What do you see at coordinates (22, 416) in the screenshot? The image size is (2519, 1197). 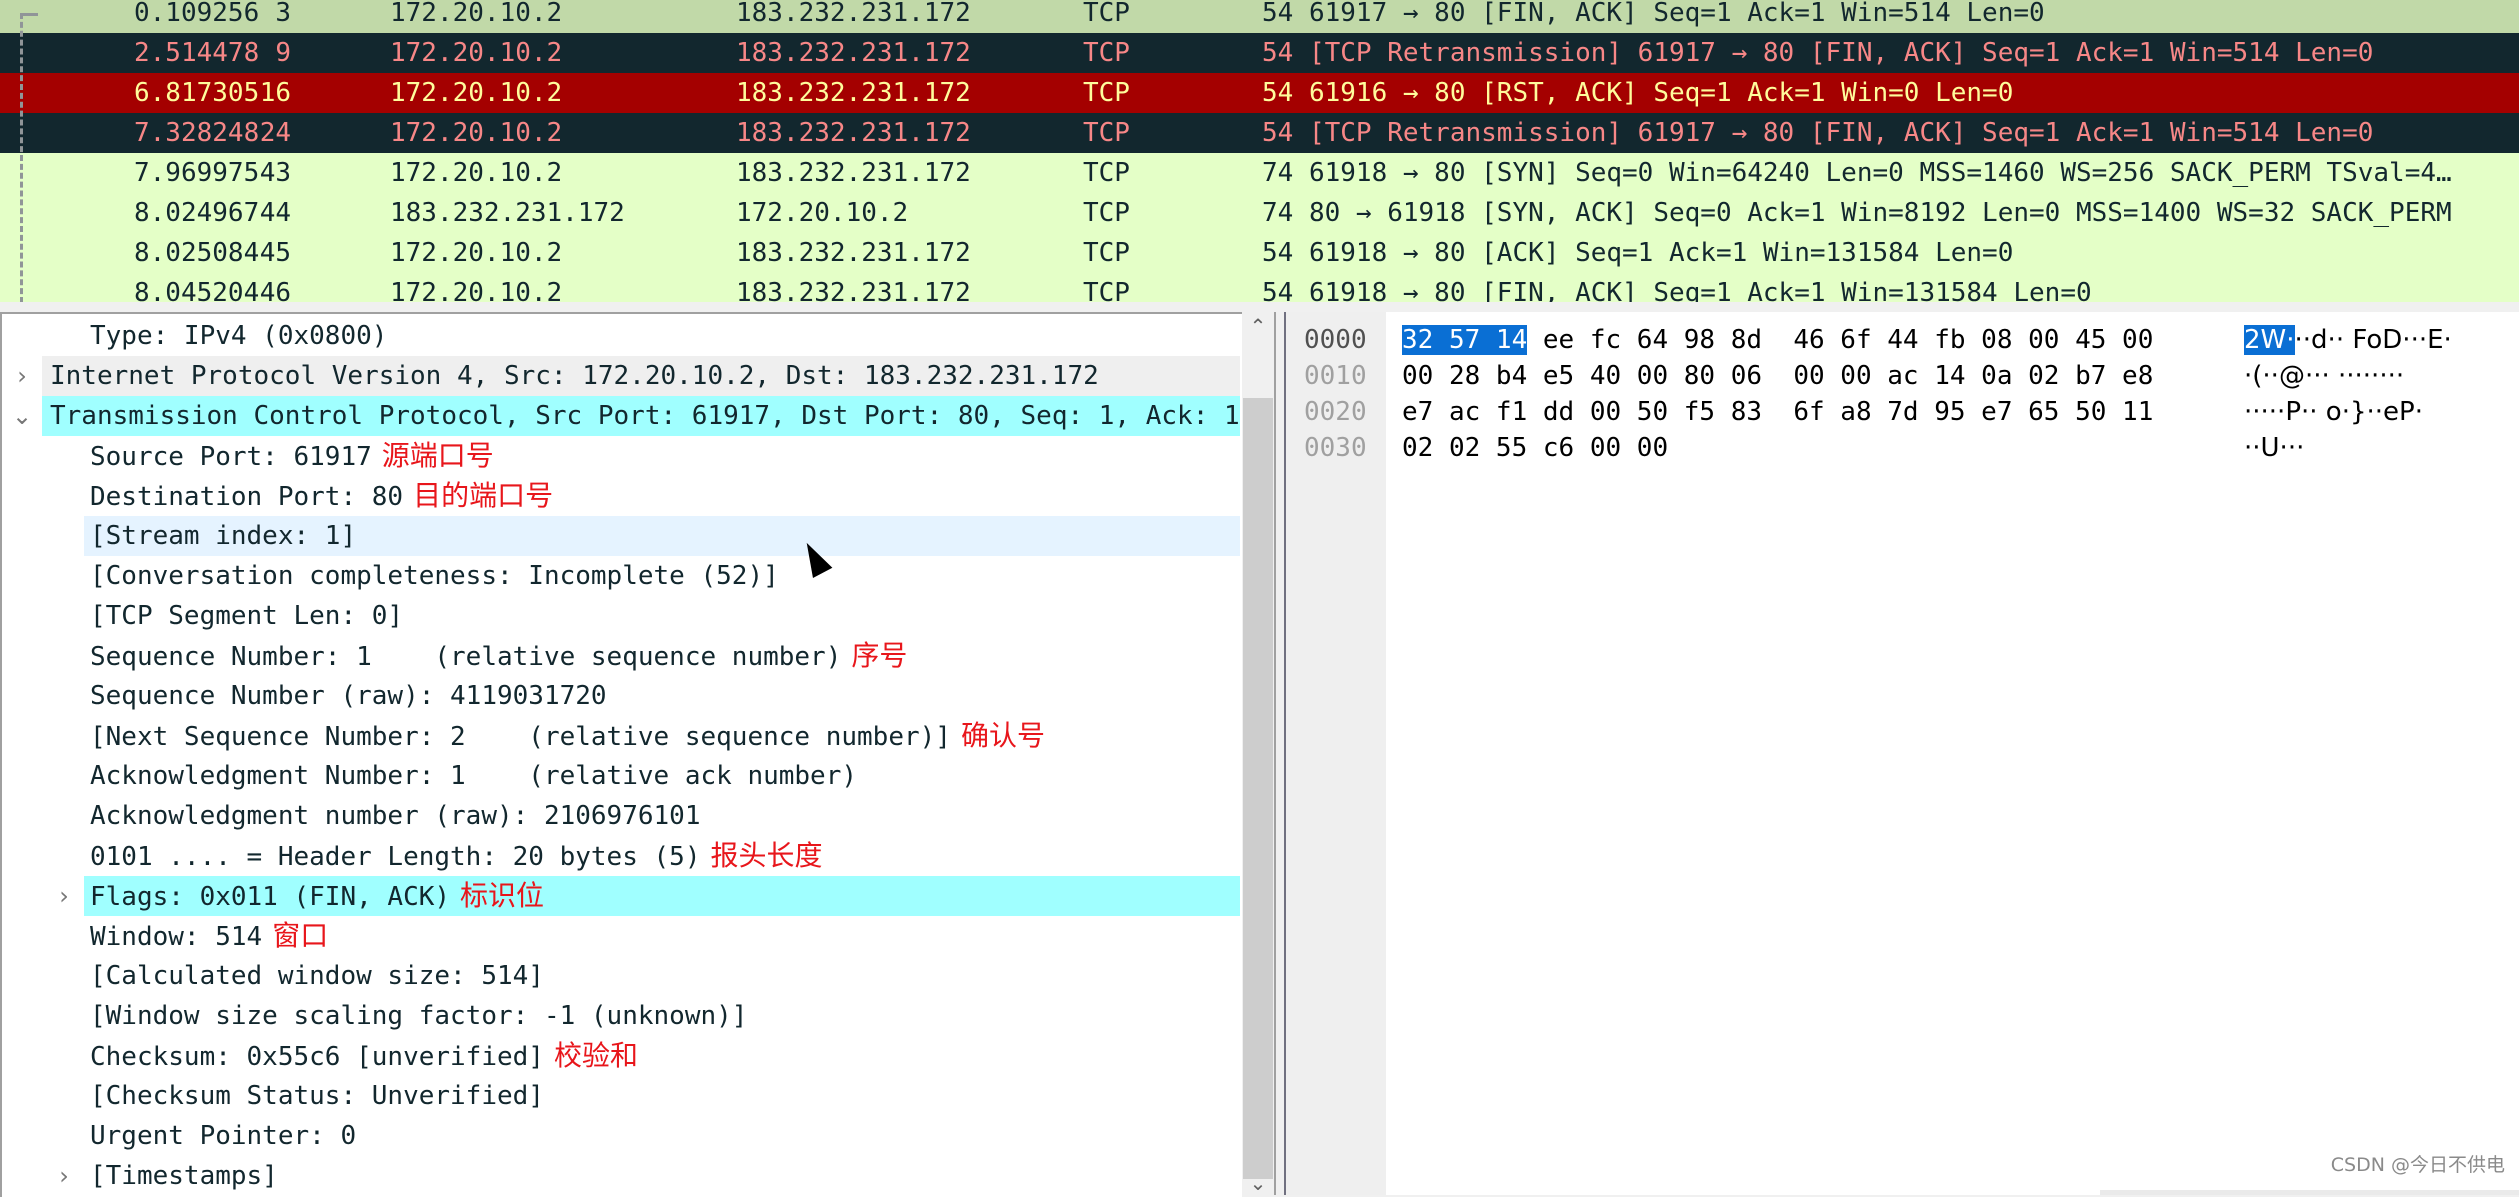 I see `collapse-chevron-icon: ⌄` at bounding box center [22, 416].